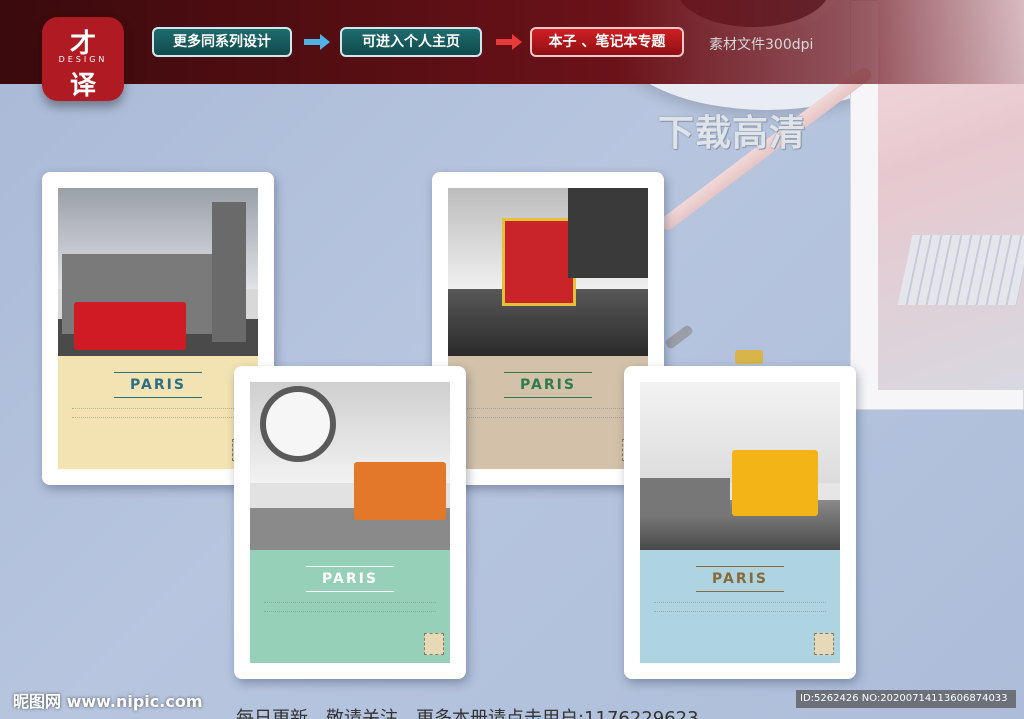 The image size is (1024, 719). I want to click on resolution-text: 素材文件300dpi, so click(761, 45).